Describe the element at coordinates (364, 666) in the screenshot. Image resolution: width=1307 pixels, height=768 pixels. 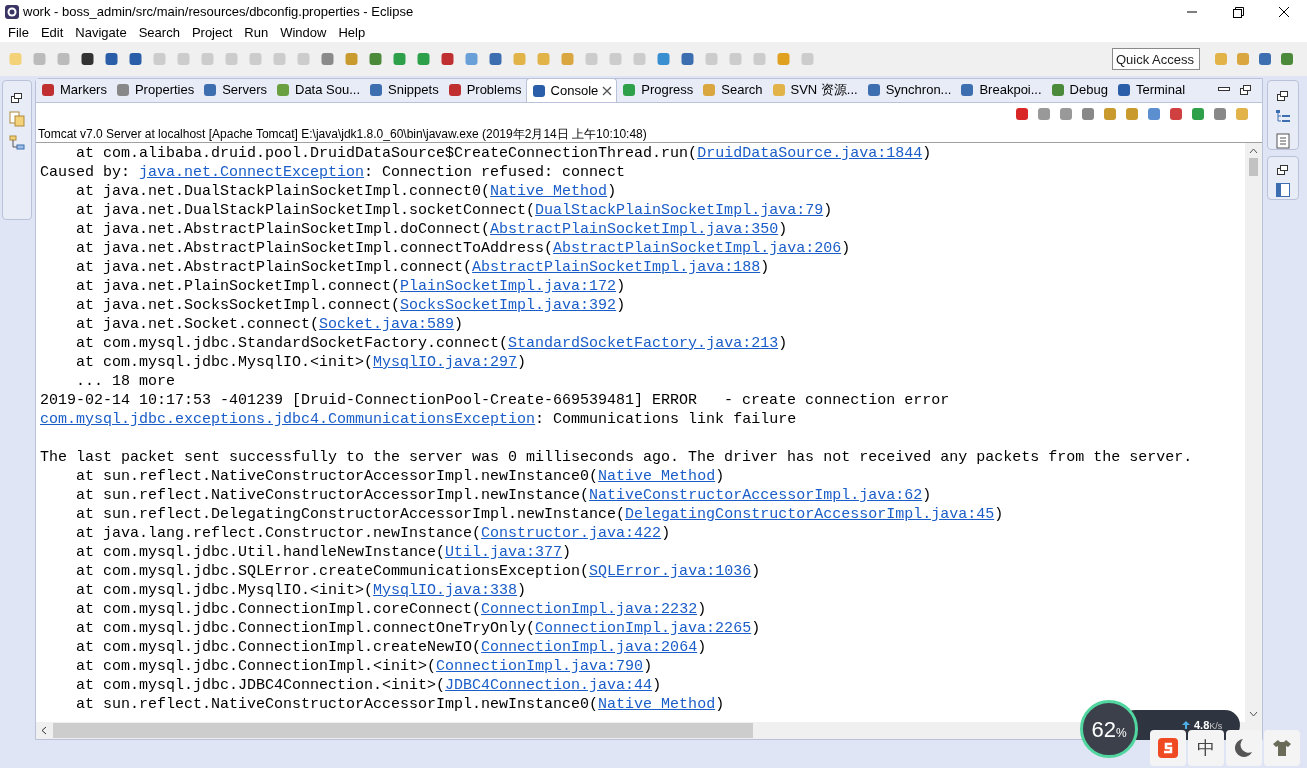
I see `console-line: at com.mysql.jdbc.ConnectionImpl.<init>(ConnectionImpl.java:790)` at that location.